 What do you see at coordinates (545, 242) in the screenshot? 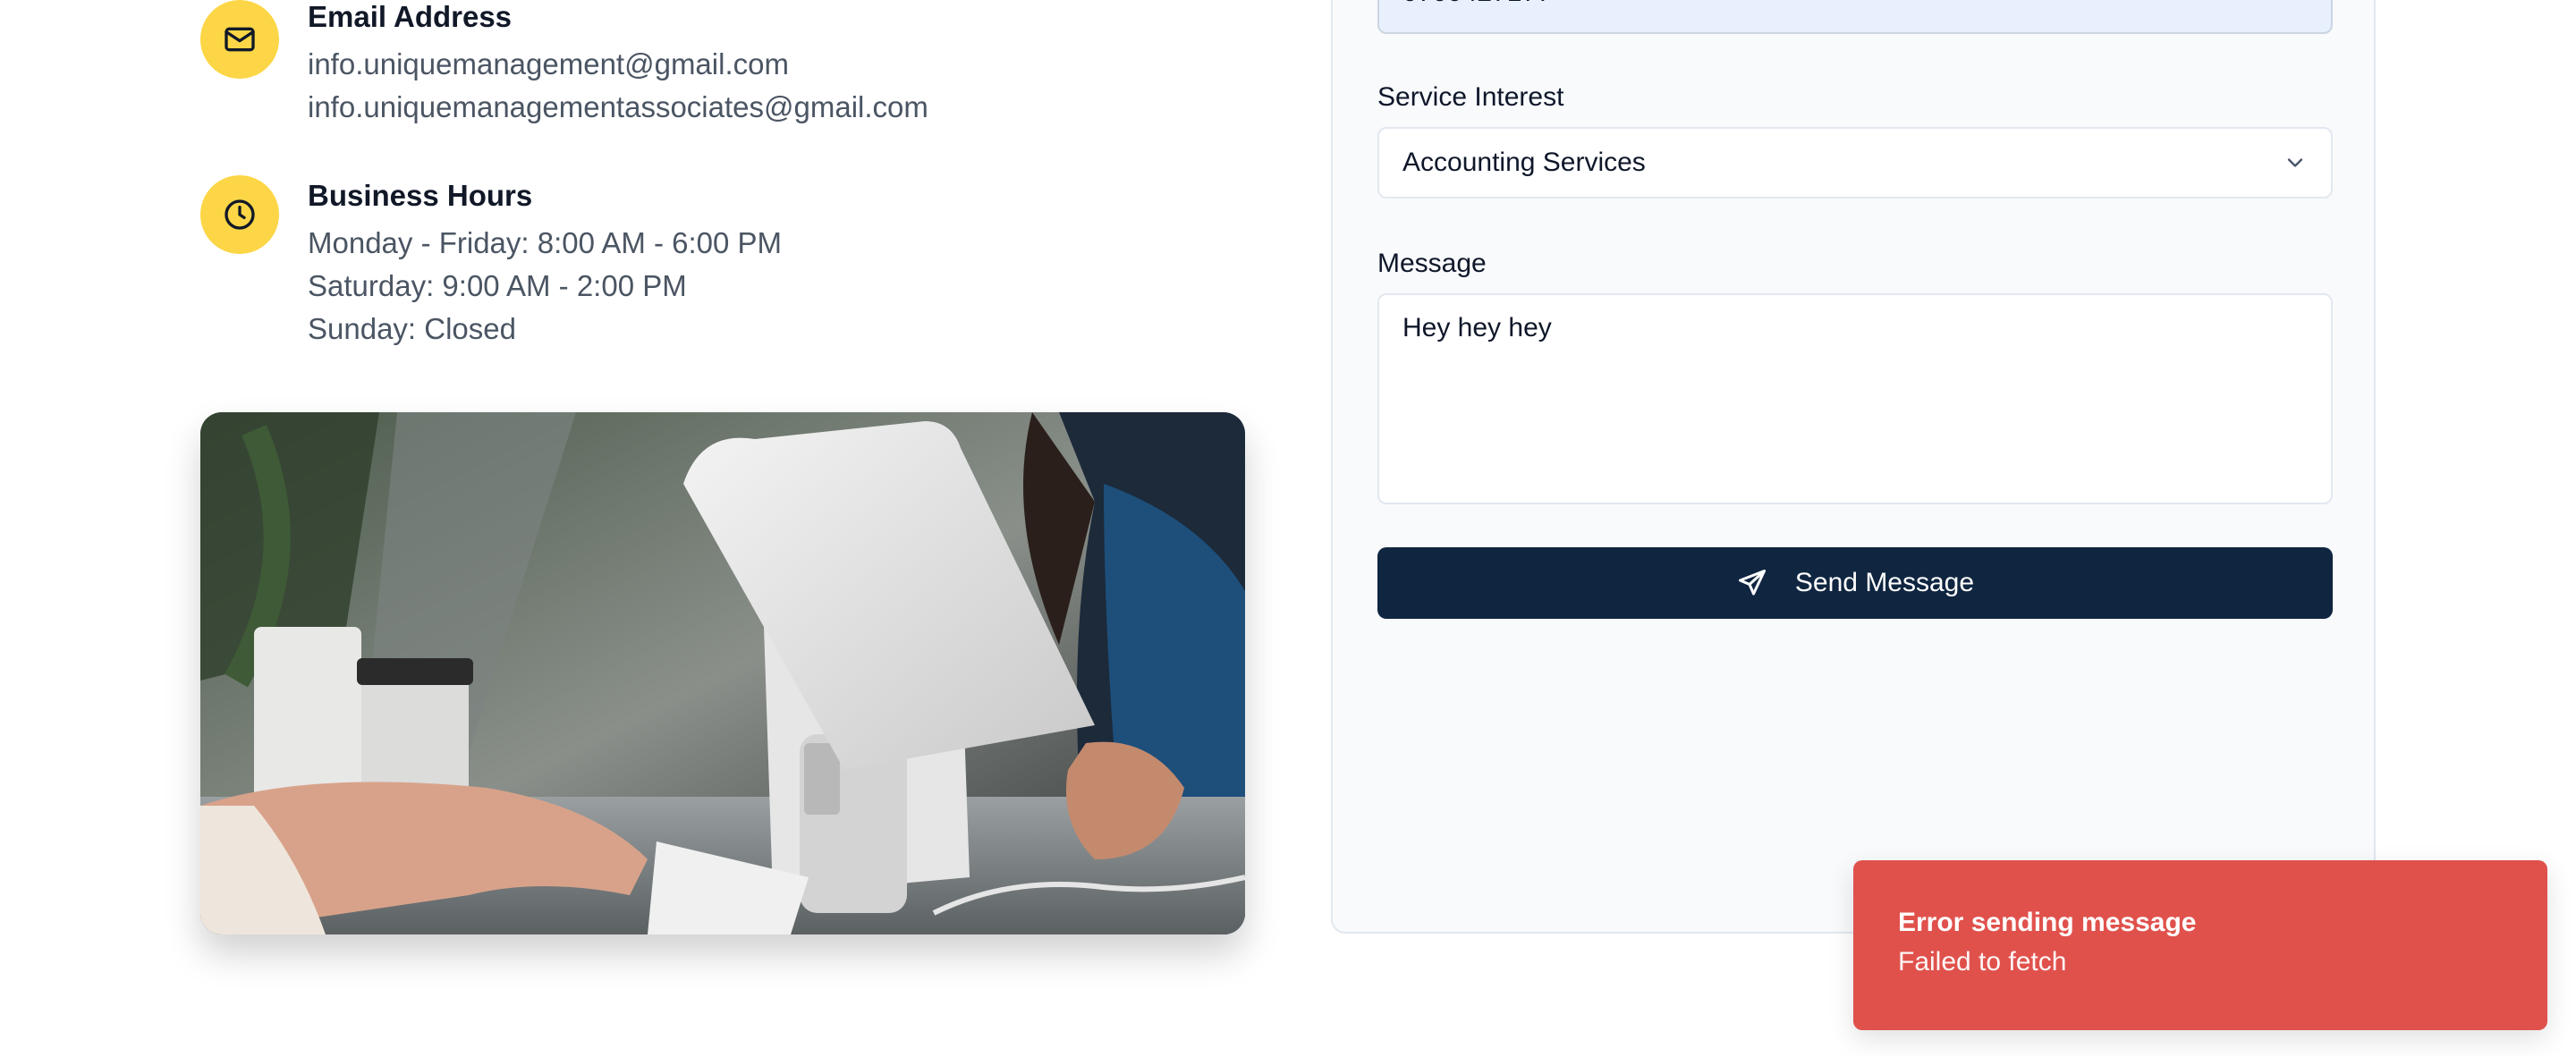
I see `hours-line-1: Monday - Friday: 8:00 AM - 6:00 PM` at bounding box center [545, 242].